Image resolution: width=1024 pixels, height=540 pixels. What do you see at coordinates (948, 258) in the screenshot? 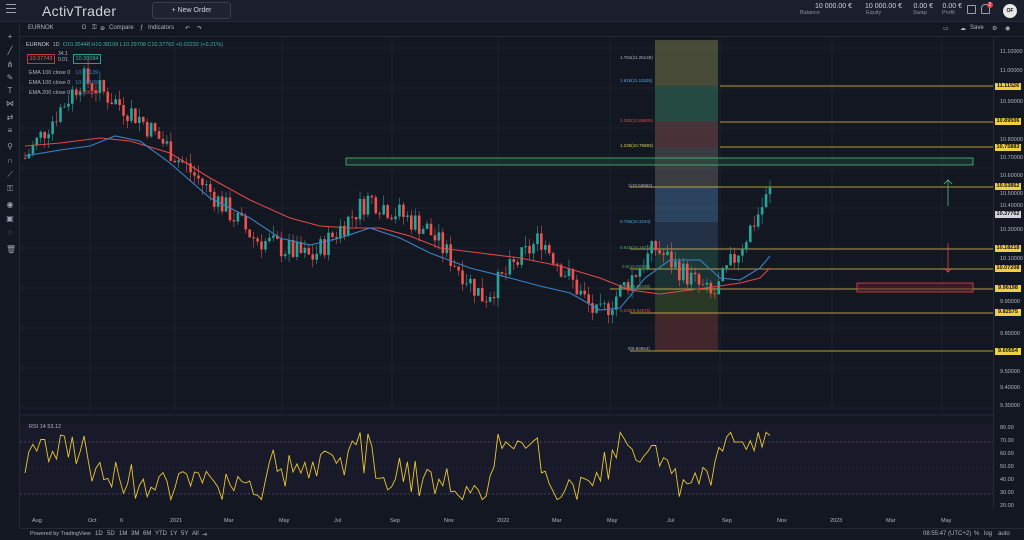
I see `down-arrow` at bounding box center [948, 258].